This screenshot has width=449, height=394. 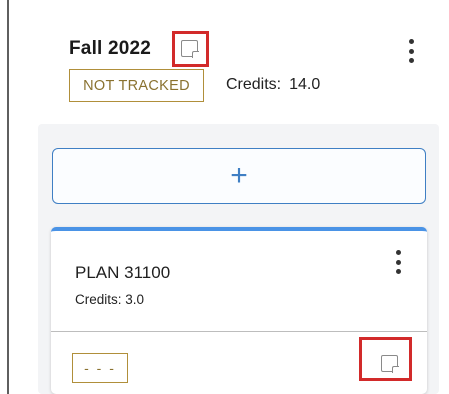 I want to click on course-menu-icon, so click(x=398, y=262).